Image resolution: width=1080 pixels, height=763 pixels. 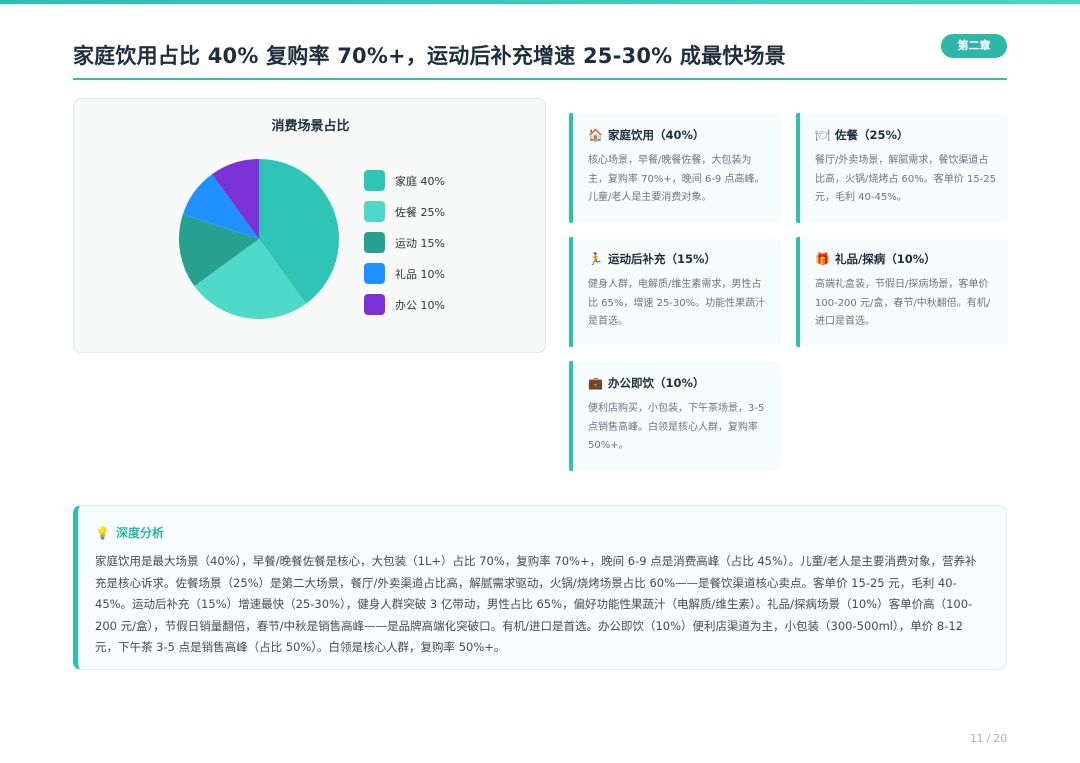 I want to click on top-accent-bar, so click(x=540, y=2).